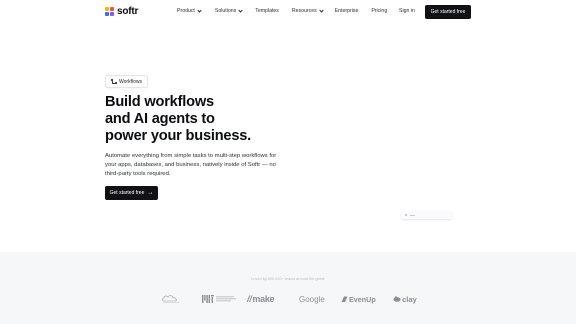 This screenshot has width=576, height=324. I want to click on menu-item-resources: Resources, so click(307, 11).